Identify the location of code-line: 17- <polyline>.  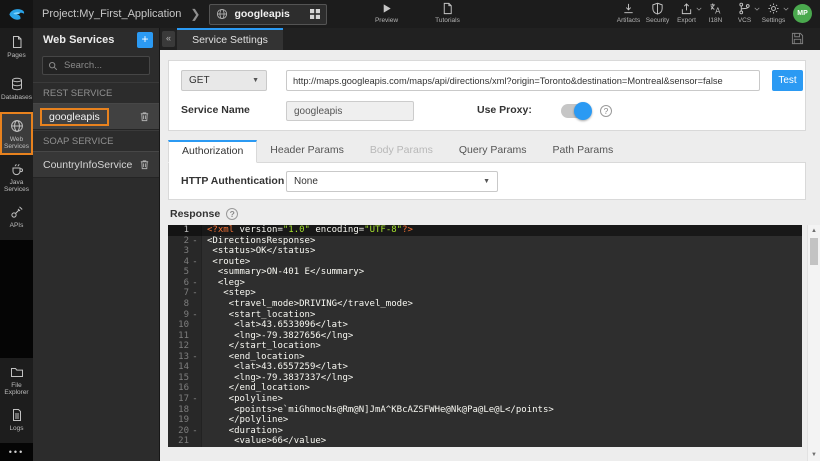
(485, 399).